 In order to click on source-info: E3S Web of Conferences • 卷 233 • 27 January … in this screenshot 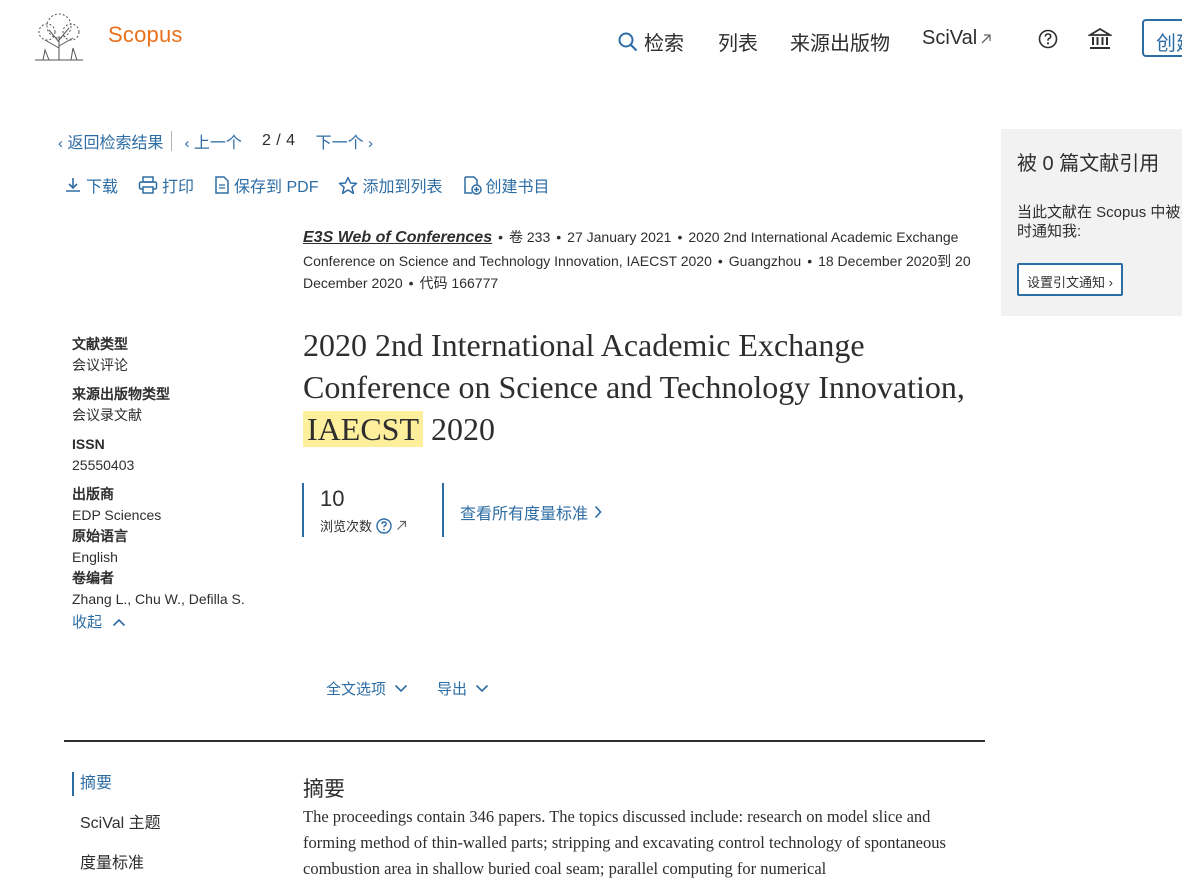, I will do `click(643, 260)`.